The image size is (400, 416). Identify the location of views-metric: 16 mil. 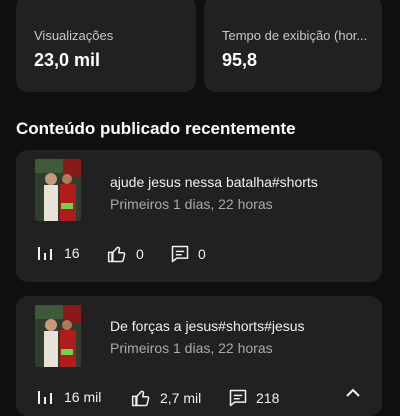
(68, 397).